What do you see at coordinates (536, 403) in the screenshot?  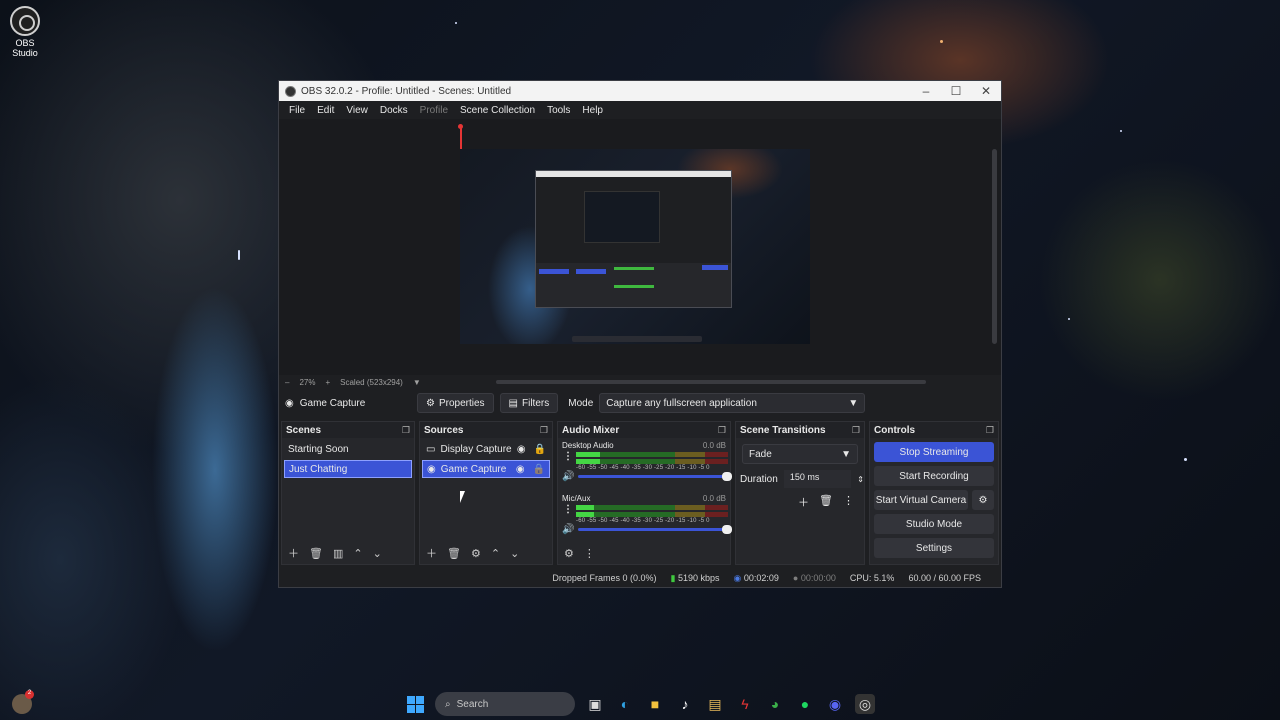 I see `filters-label: Filters` at bounding box center [536, 403].